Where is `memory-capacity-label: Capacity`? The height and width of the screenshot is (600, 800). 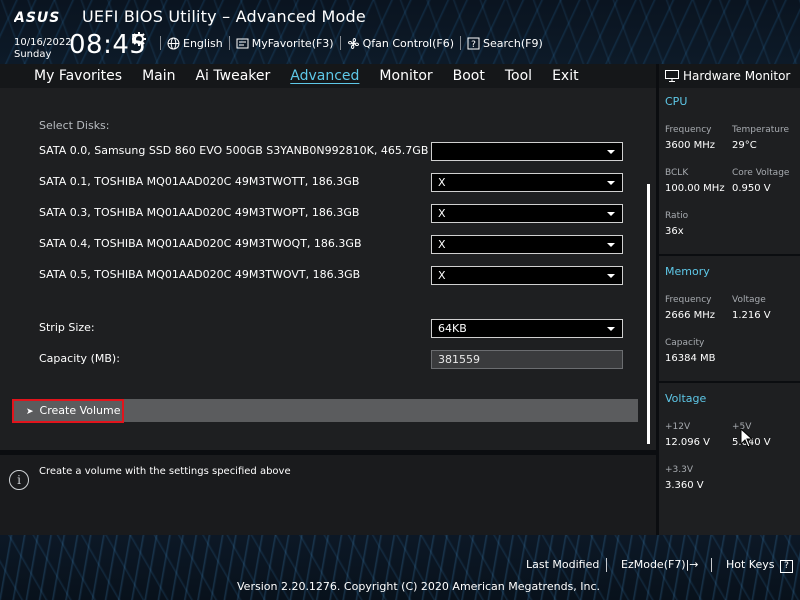 memory-capacity-label: Capacity is located at coordinates (685, 343).